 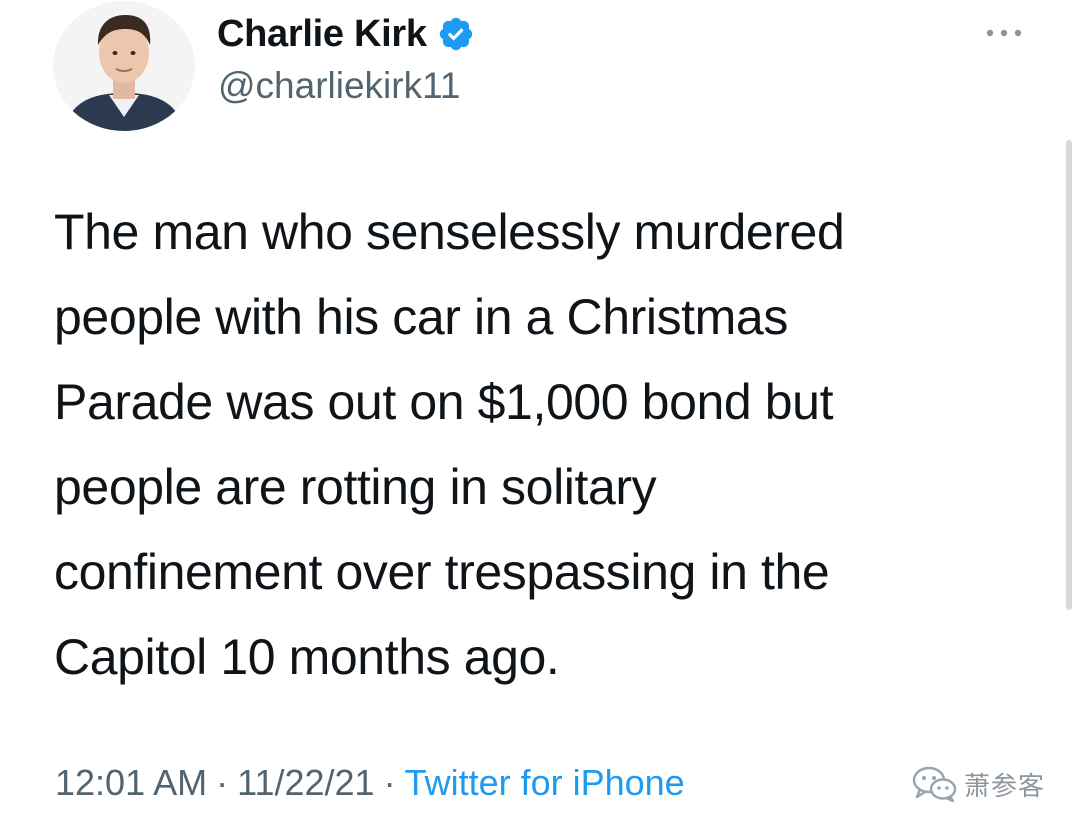 What do you see at coordinates (124, 66) in the screenshot?
I see `avatar` at bounding box center [124, 66].